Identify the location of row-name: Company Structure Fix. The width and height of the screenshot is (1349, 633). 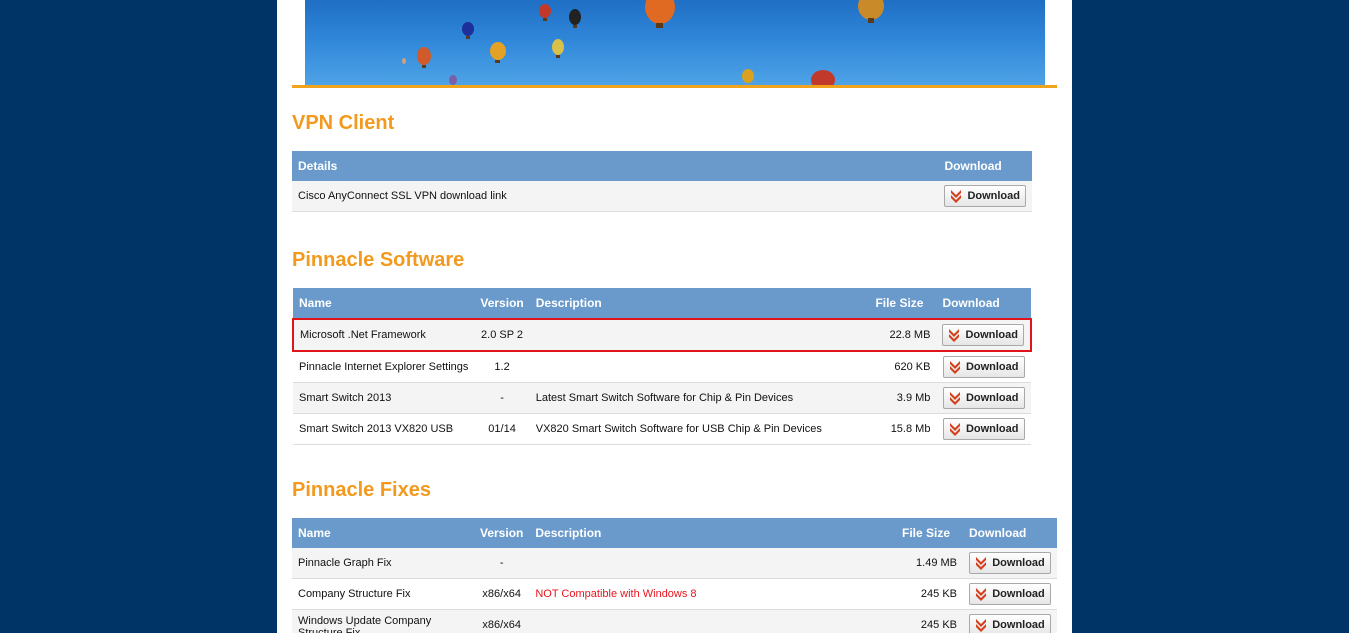
(383, 594).